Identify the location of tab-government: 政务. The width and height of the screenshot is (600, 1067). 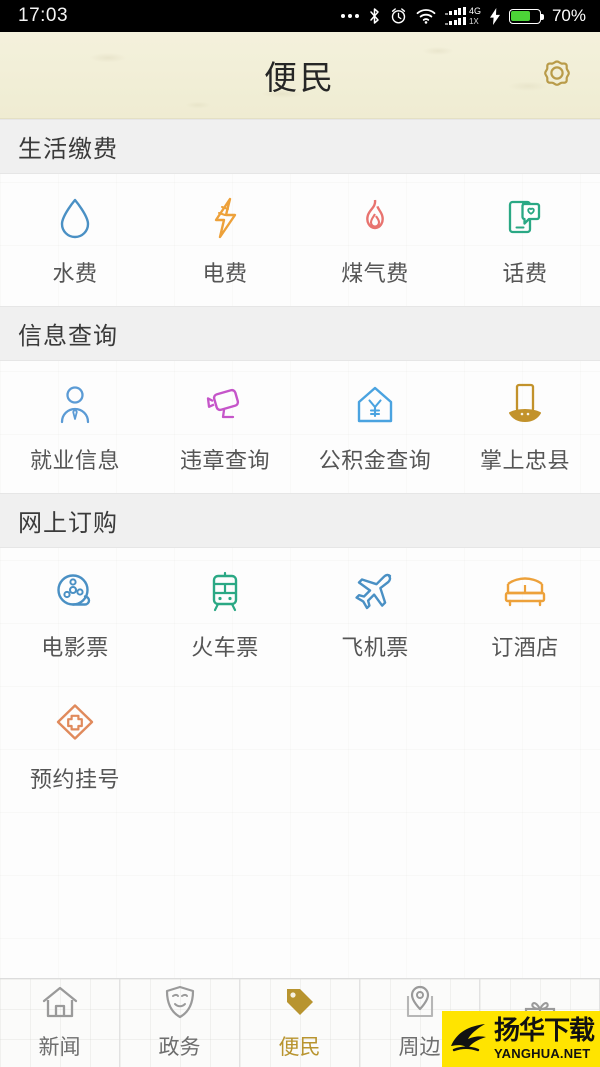
(180, 1023).